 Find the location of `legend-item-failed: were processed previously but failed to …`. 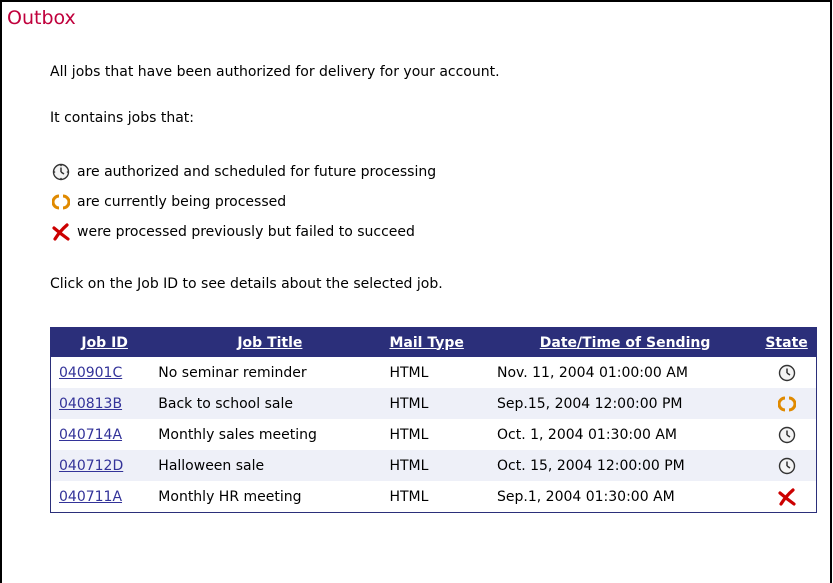

legend-item-failed: were processed previously but failed to … is located at coordinates (233, 232).